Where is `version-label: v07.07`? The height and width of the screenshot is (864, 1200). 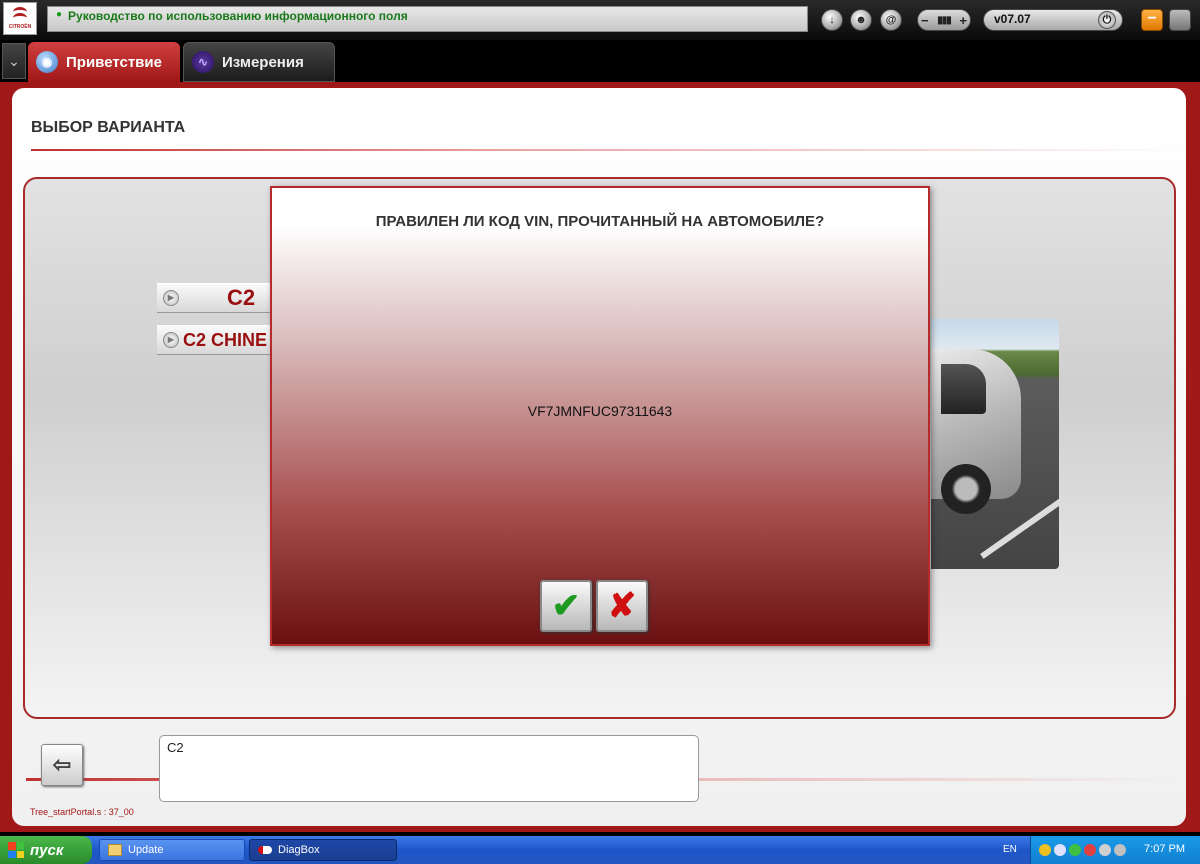
version-label: v07.07 is located at coordinates (1012, 19).